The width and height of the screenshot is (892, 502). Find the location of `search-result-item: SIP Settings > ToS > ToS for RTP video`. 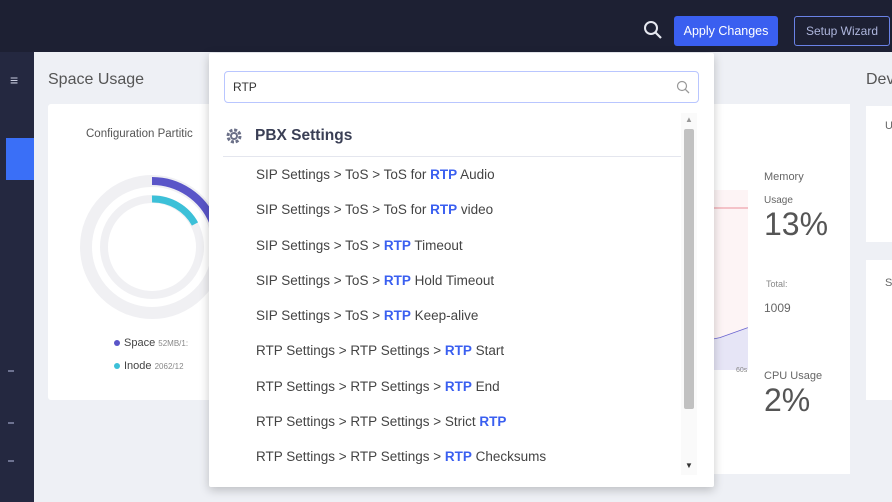

search-result-item: SIP Settings > ToS > ToS for RTP video is located at coordinates (466, 217).